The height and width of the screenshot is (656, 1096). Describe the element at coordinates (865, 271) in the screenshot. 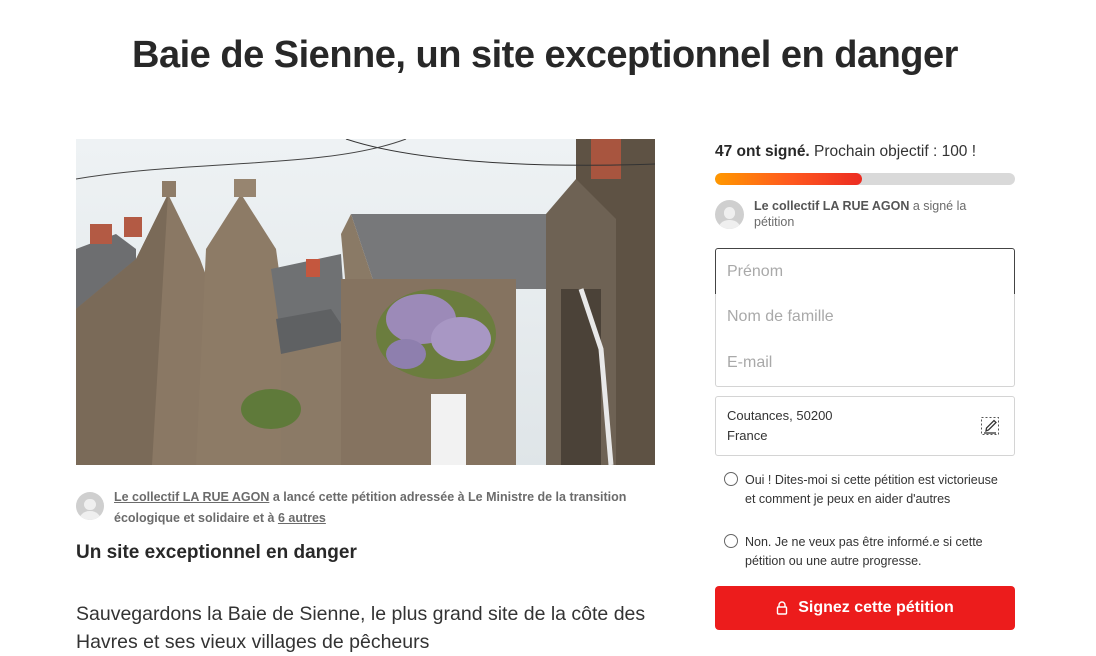

I see `first-name-input` at that location.